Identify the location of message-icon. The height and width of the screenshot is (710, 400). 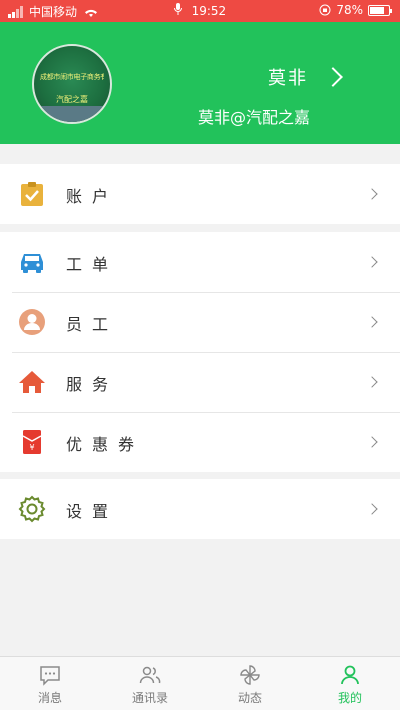
(50, 676).